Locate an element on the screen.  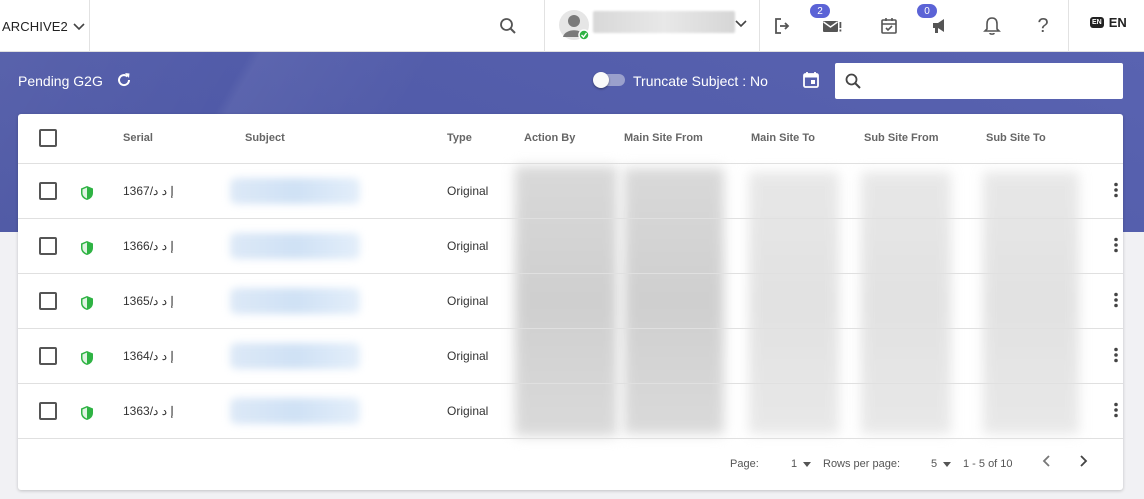
rows-per-page-value: 5 is located at coordinates (934, 464).